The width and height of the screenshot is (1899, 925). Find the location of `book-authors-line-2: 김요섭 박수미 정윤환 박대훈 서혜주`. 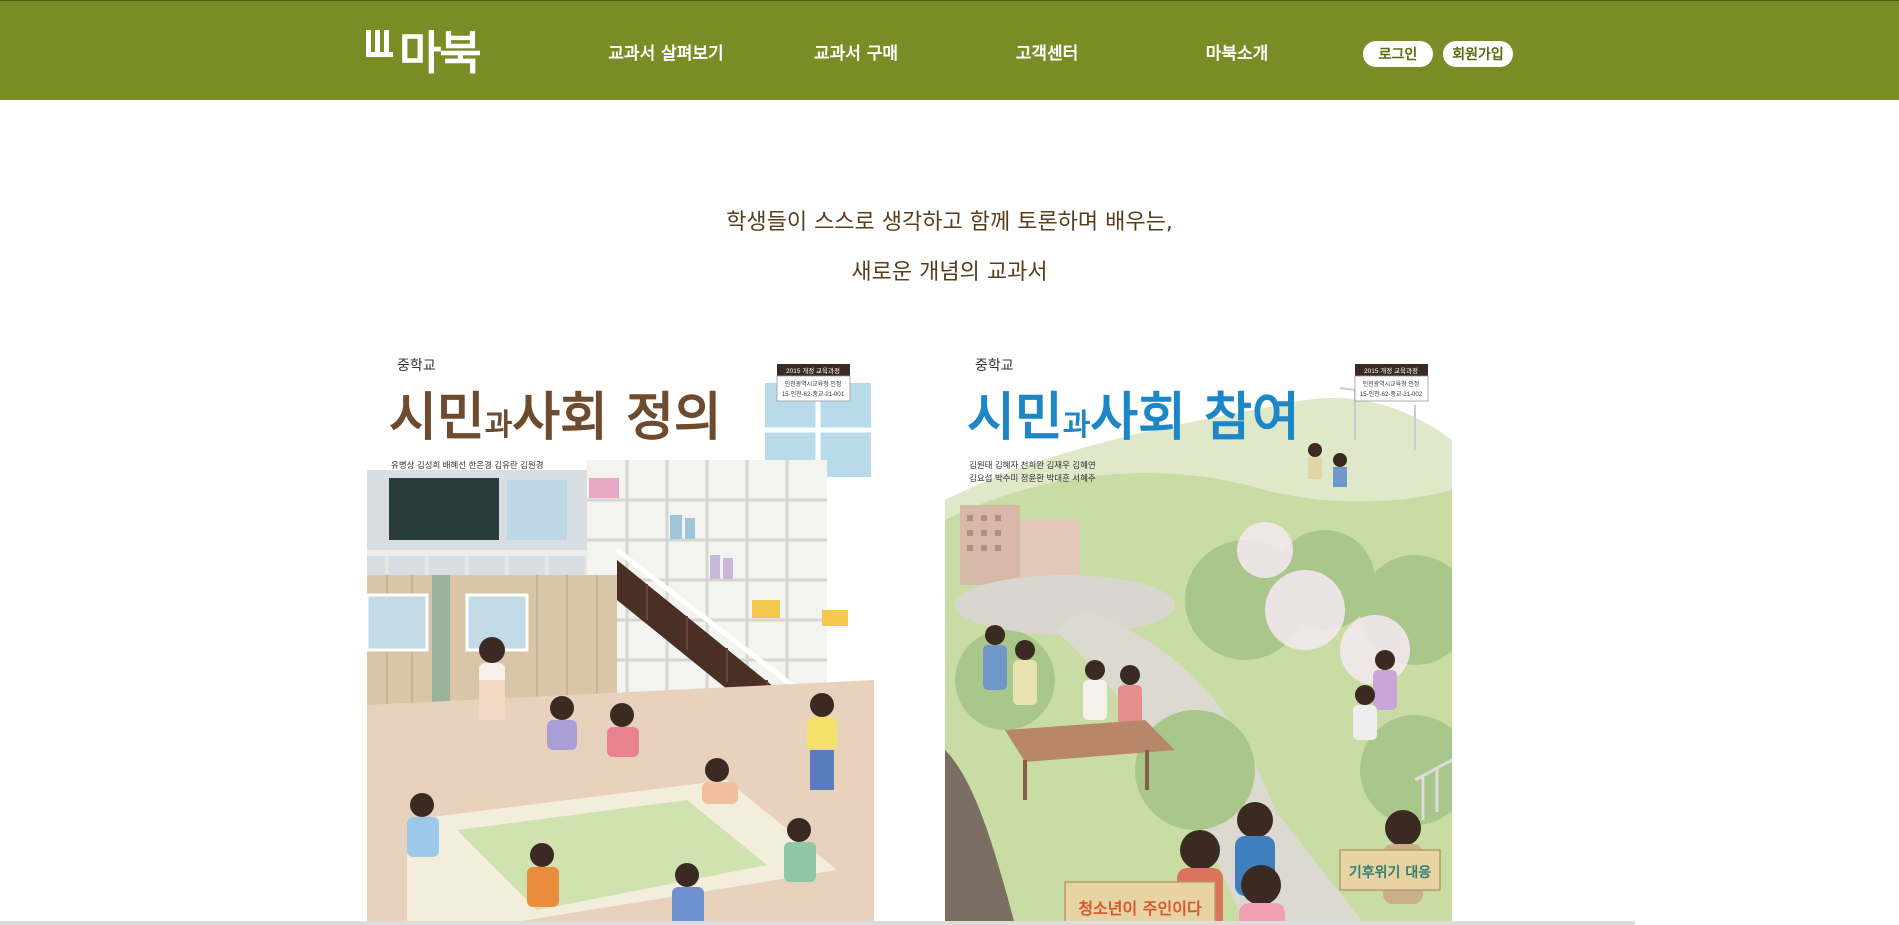

book-authors-line-2: 김요섭 박수미 정윤환 박대훈 서혜주 is located at coordinates (1032, 478).